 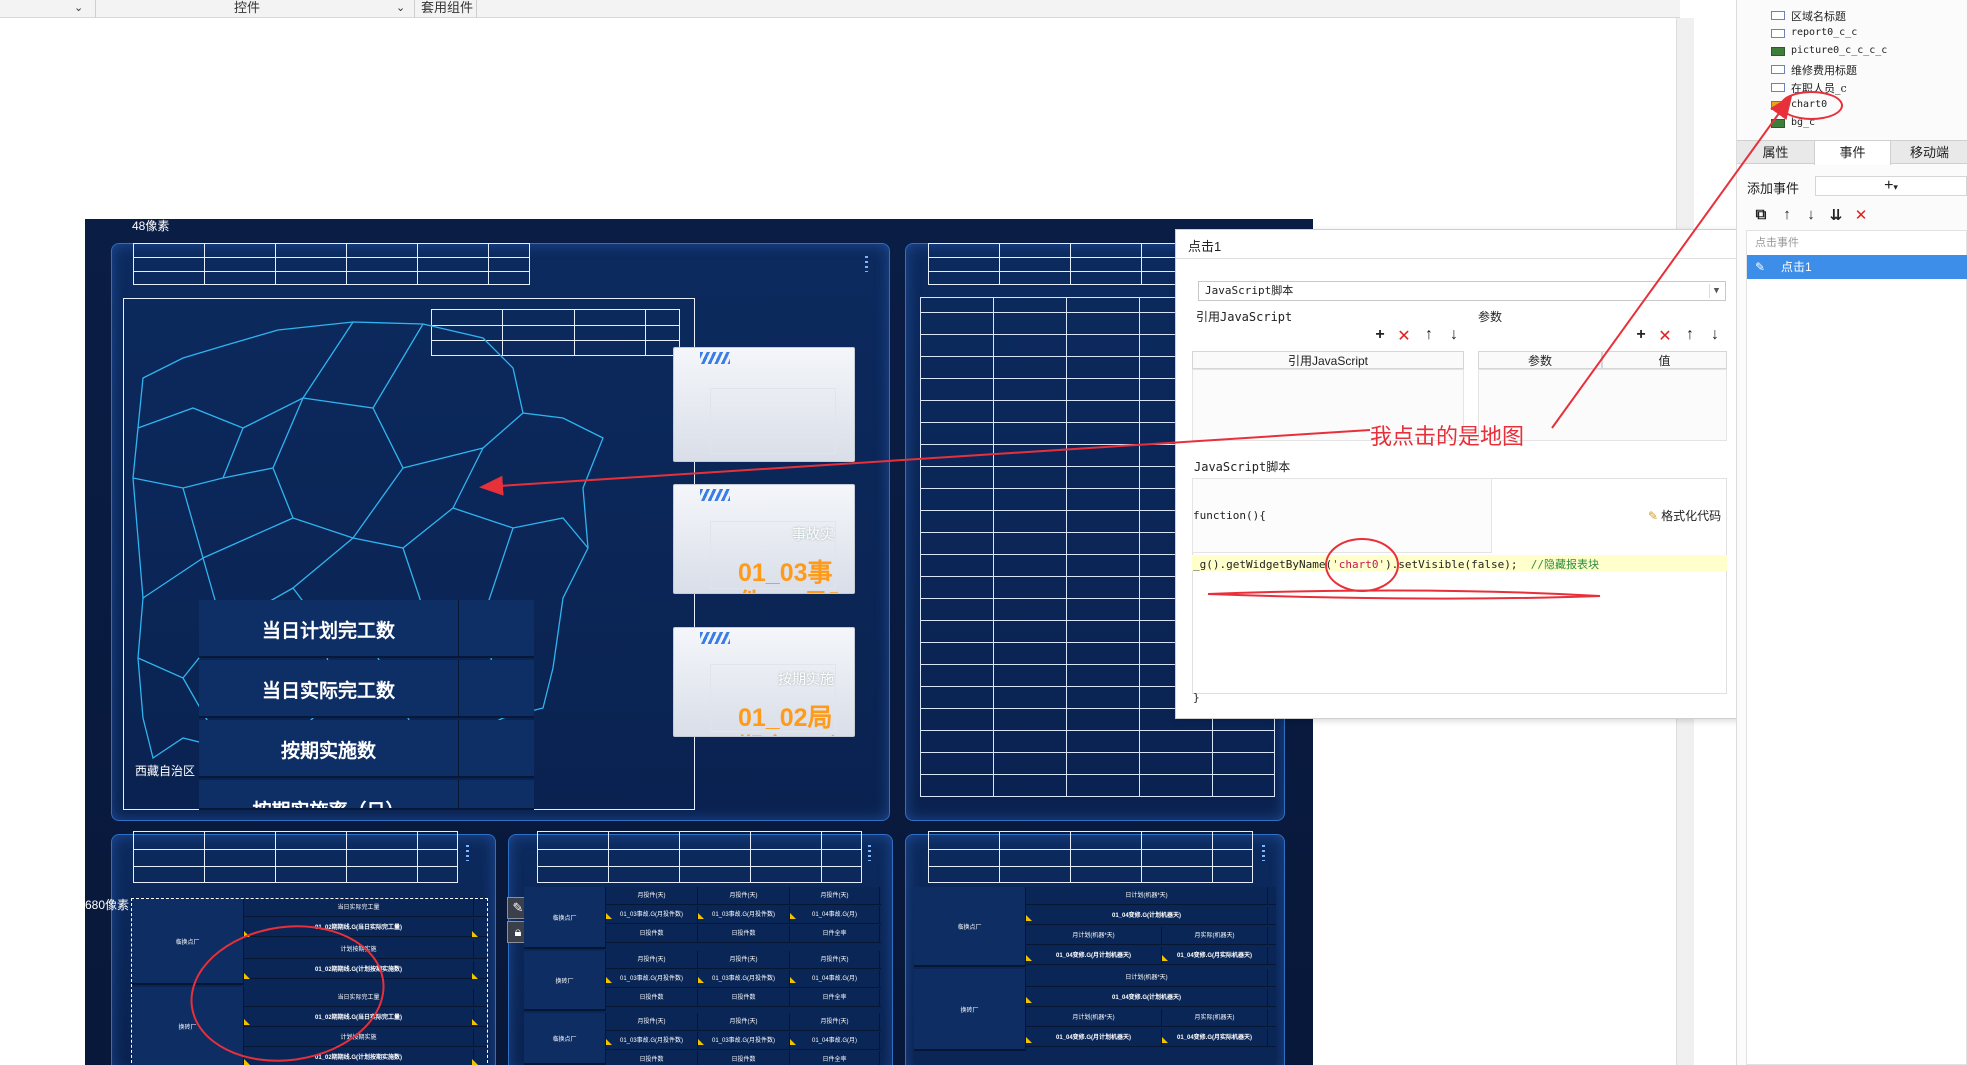 What do you see at coordinates (1447, 436) in the screenshot?
I see `annotation-text: 我点击的是地图` at bounding box center [1447, 436].